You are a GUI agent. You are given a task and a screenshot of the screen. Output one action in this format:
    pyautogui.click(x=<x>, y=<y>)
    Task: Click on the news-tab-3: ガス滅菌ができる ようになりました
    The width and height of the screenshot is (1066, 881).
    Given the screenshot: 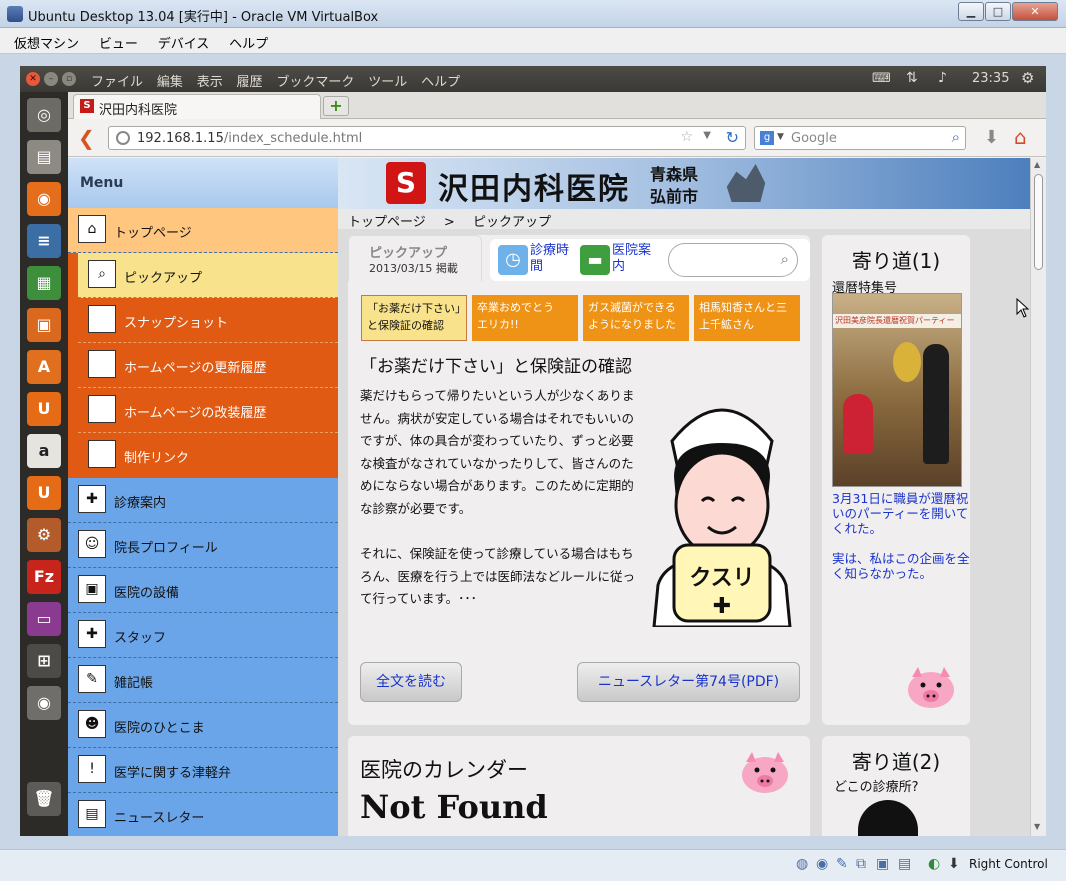 What is the action you would take?
    pyautogui.click(x=636, y=318)
    